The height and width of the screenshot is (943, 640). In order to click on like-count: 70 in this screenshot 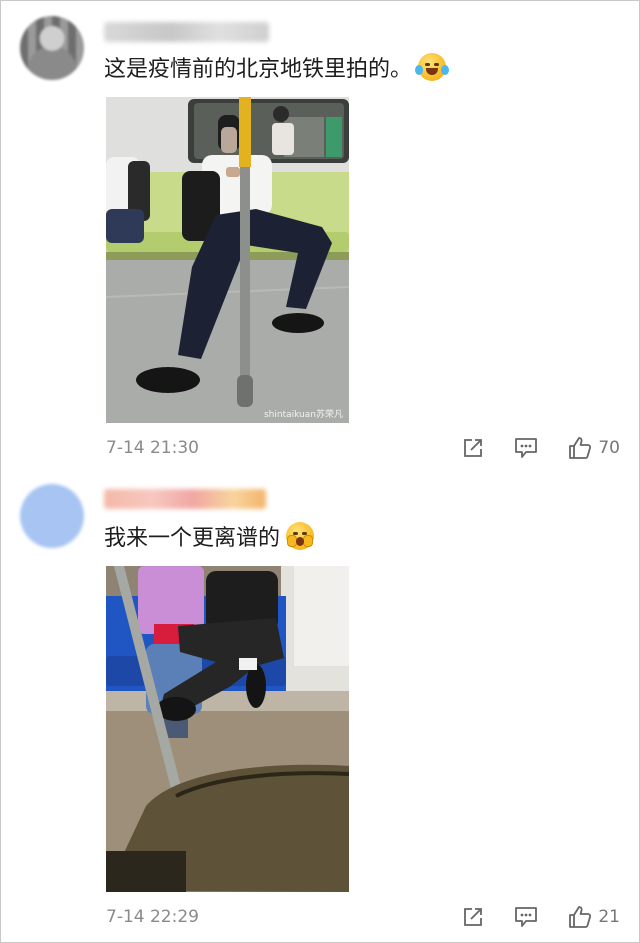, I will do `click(609, 448)`.